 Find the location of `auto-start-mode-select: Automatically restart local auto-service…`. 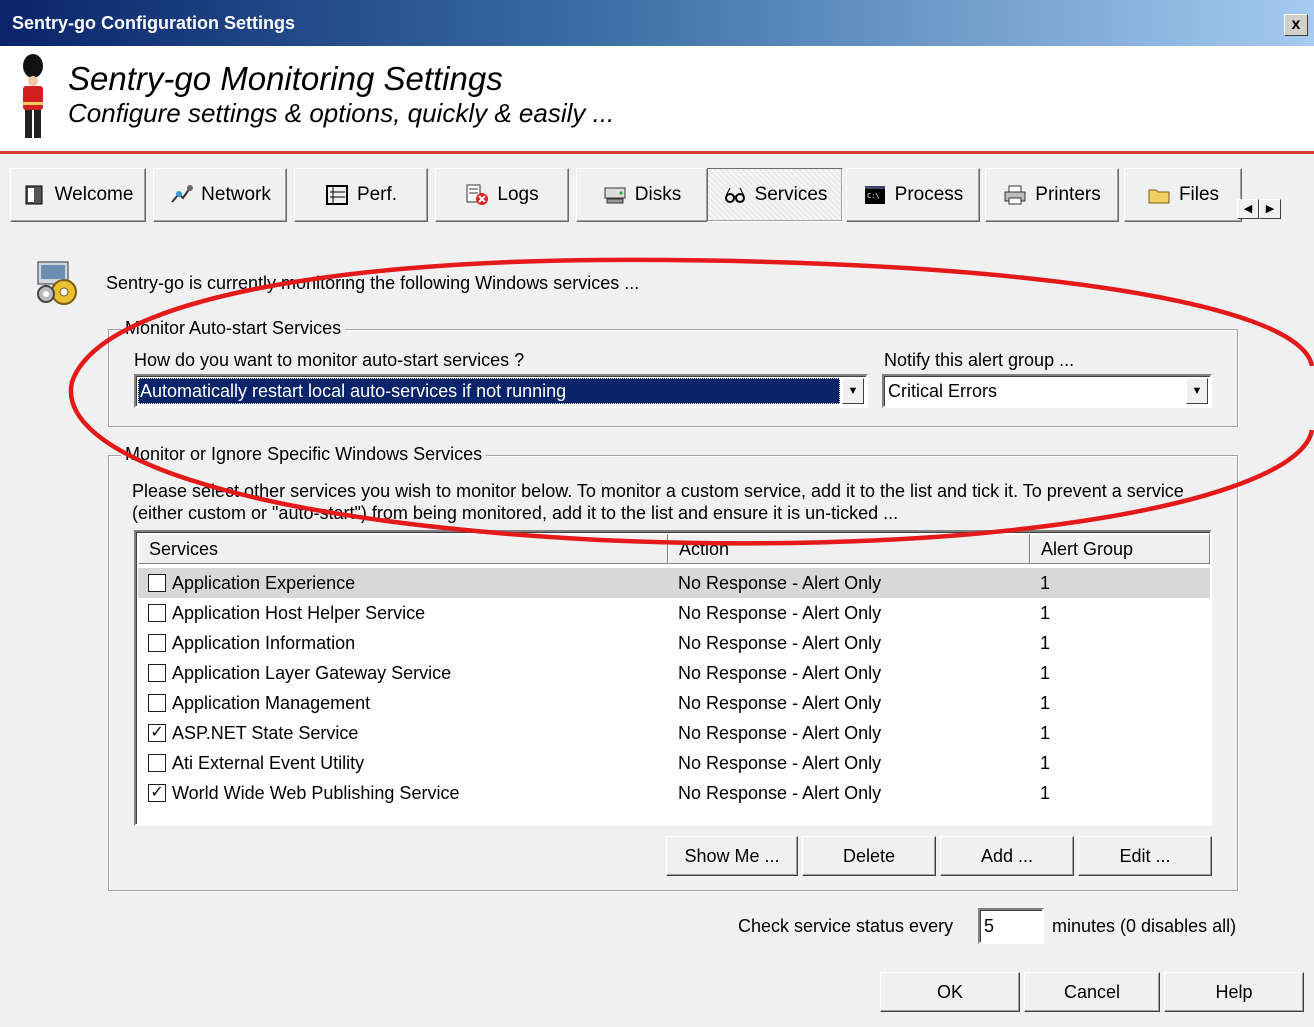

auto-start-mode-select: Automatically restart local auto-service… is located at coordinates (501, 391).